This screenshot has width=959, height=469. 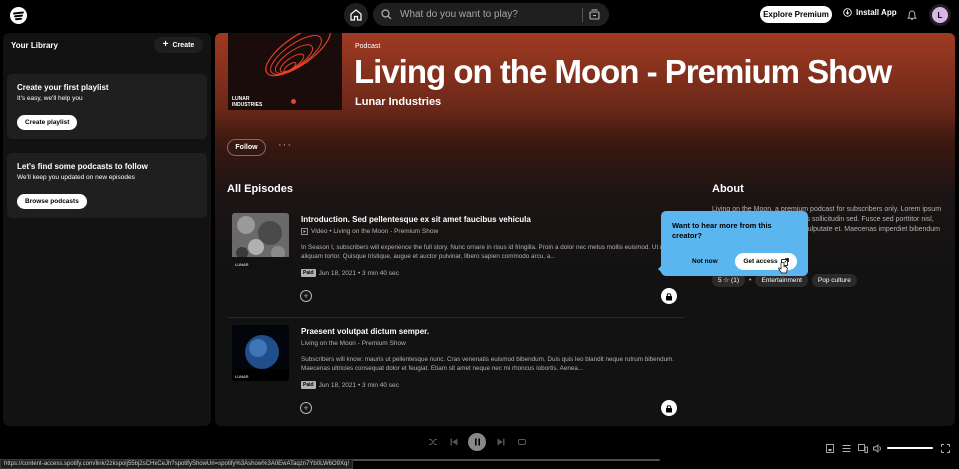 What do you see at coordinates (876, 12) in the screenshot?
I see `install-app-label: Install App` at bounding box center [876, 12].